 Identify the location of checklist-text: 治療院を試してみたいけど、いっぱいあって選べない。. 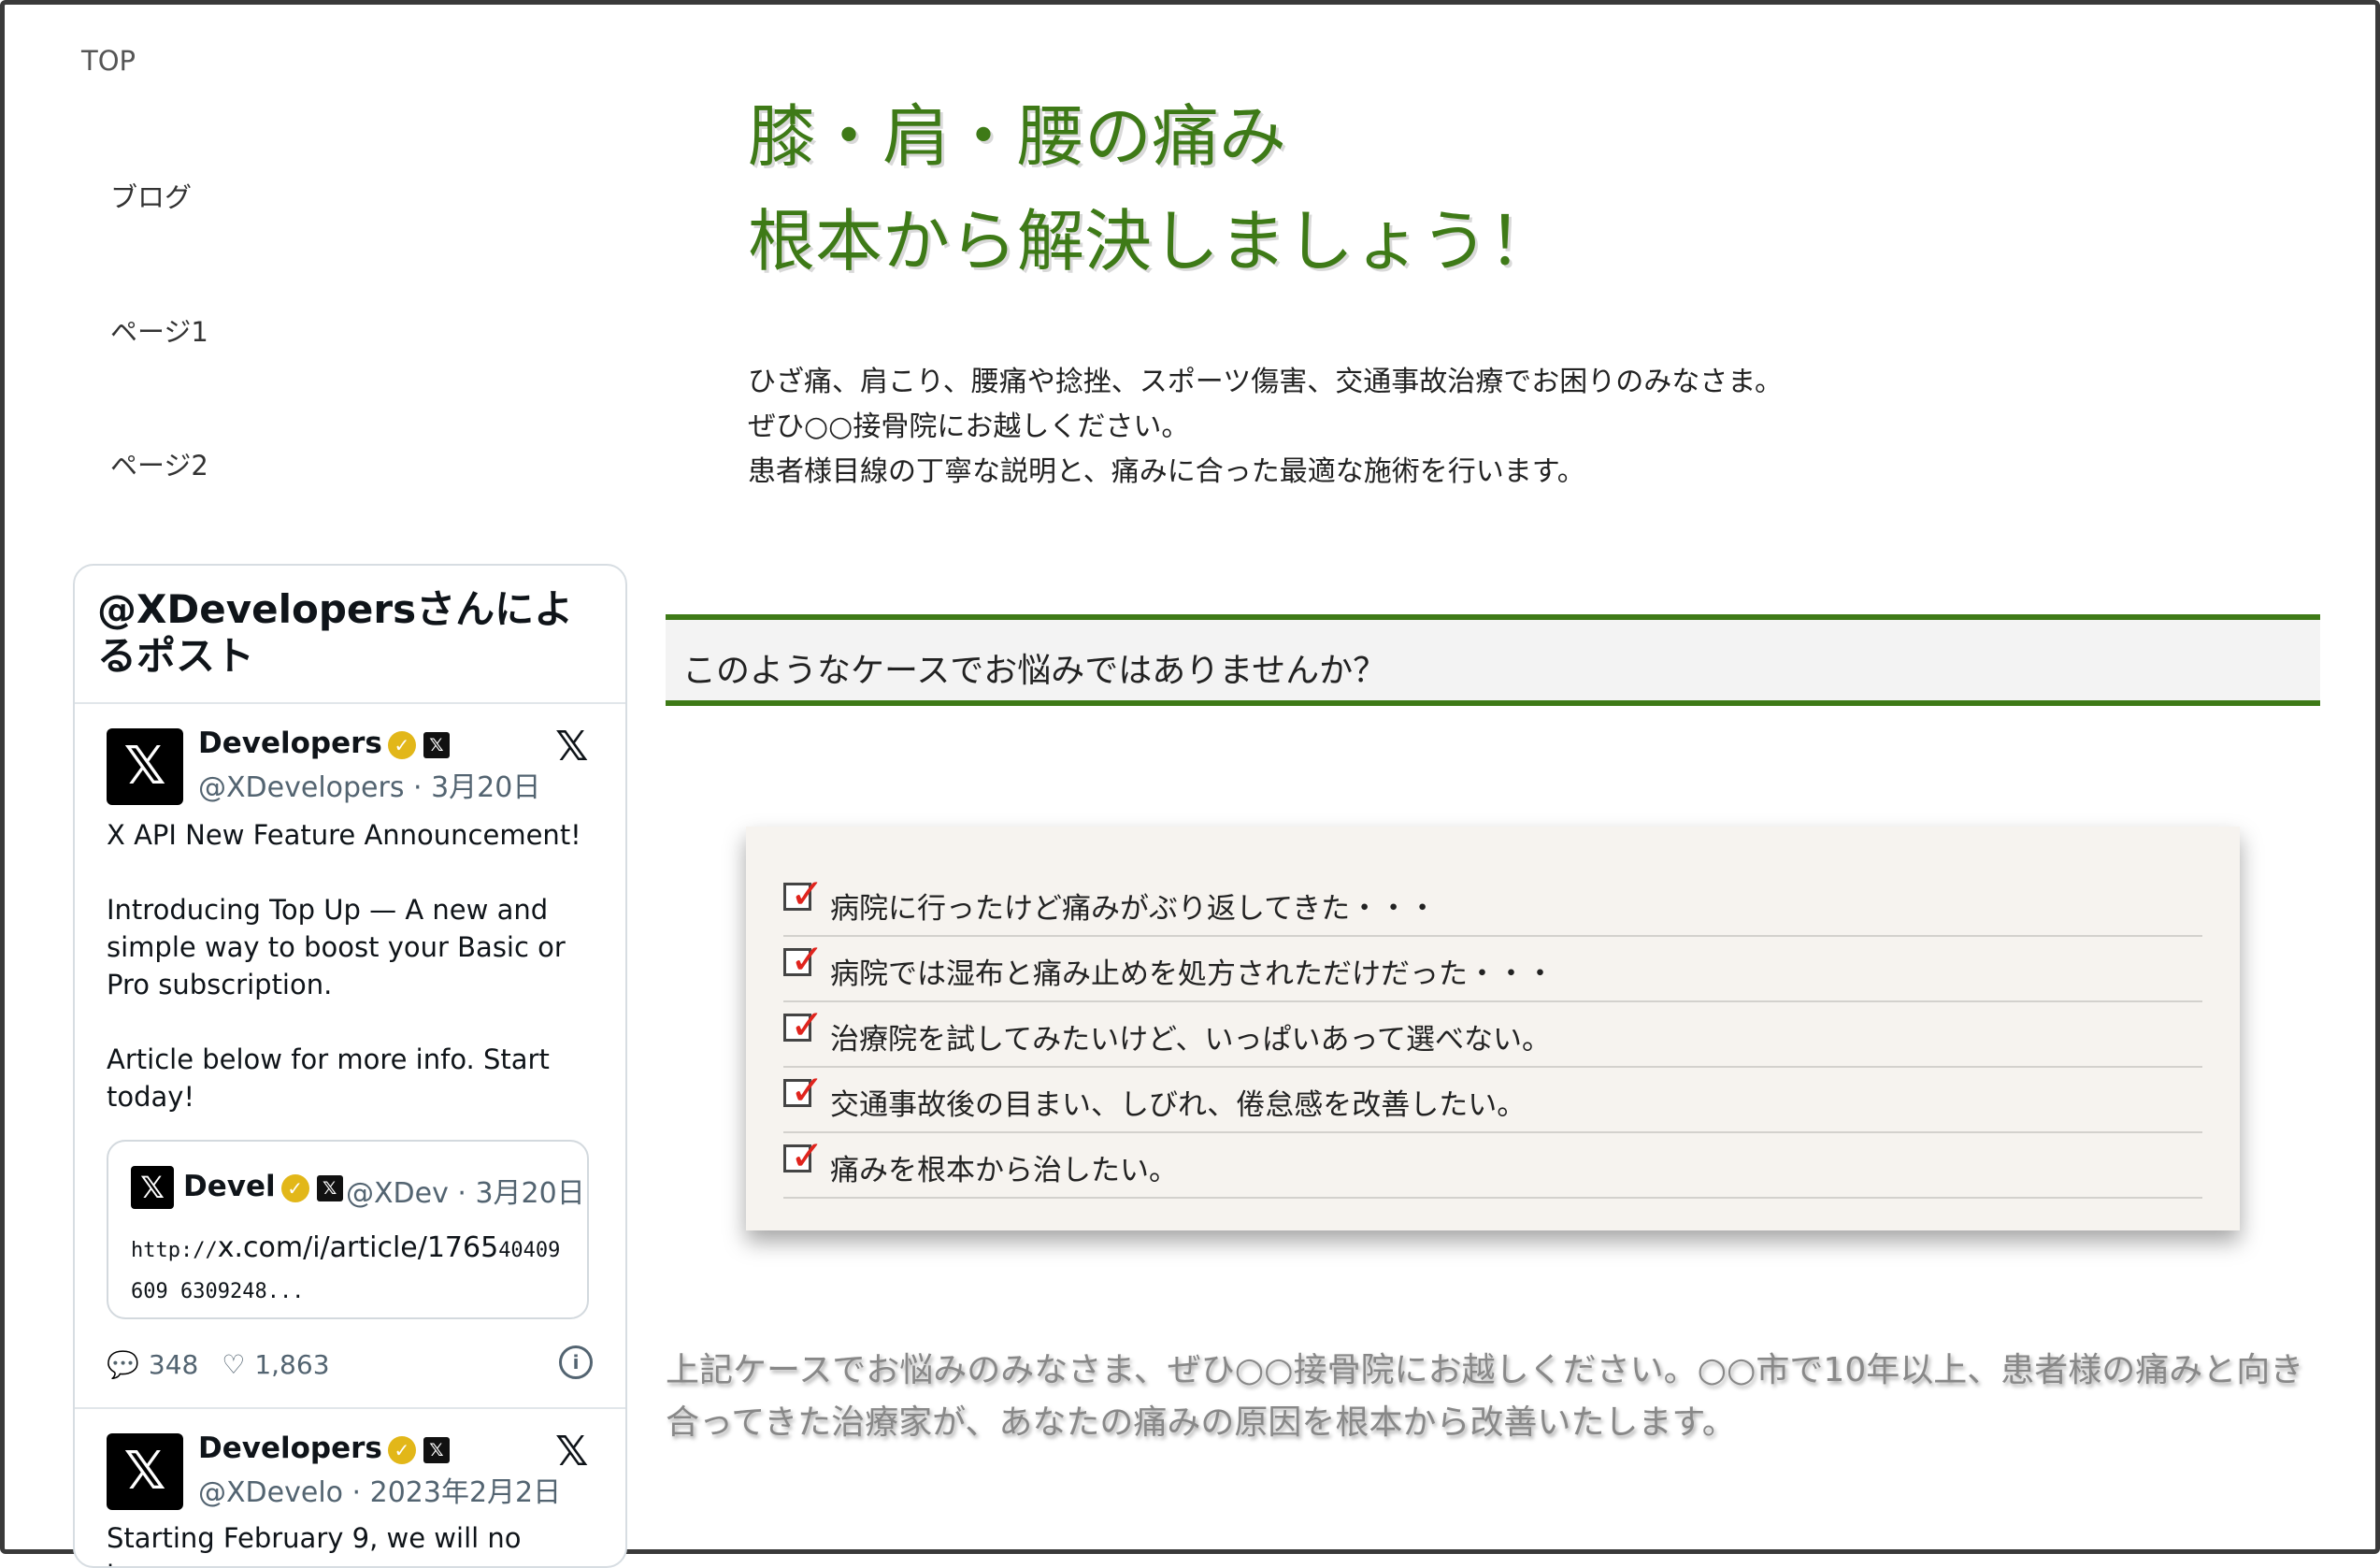
(1190, 1040).